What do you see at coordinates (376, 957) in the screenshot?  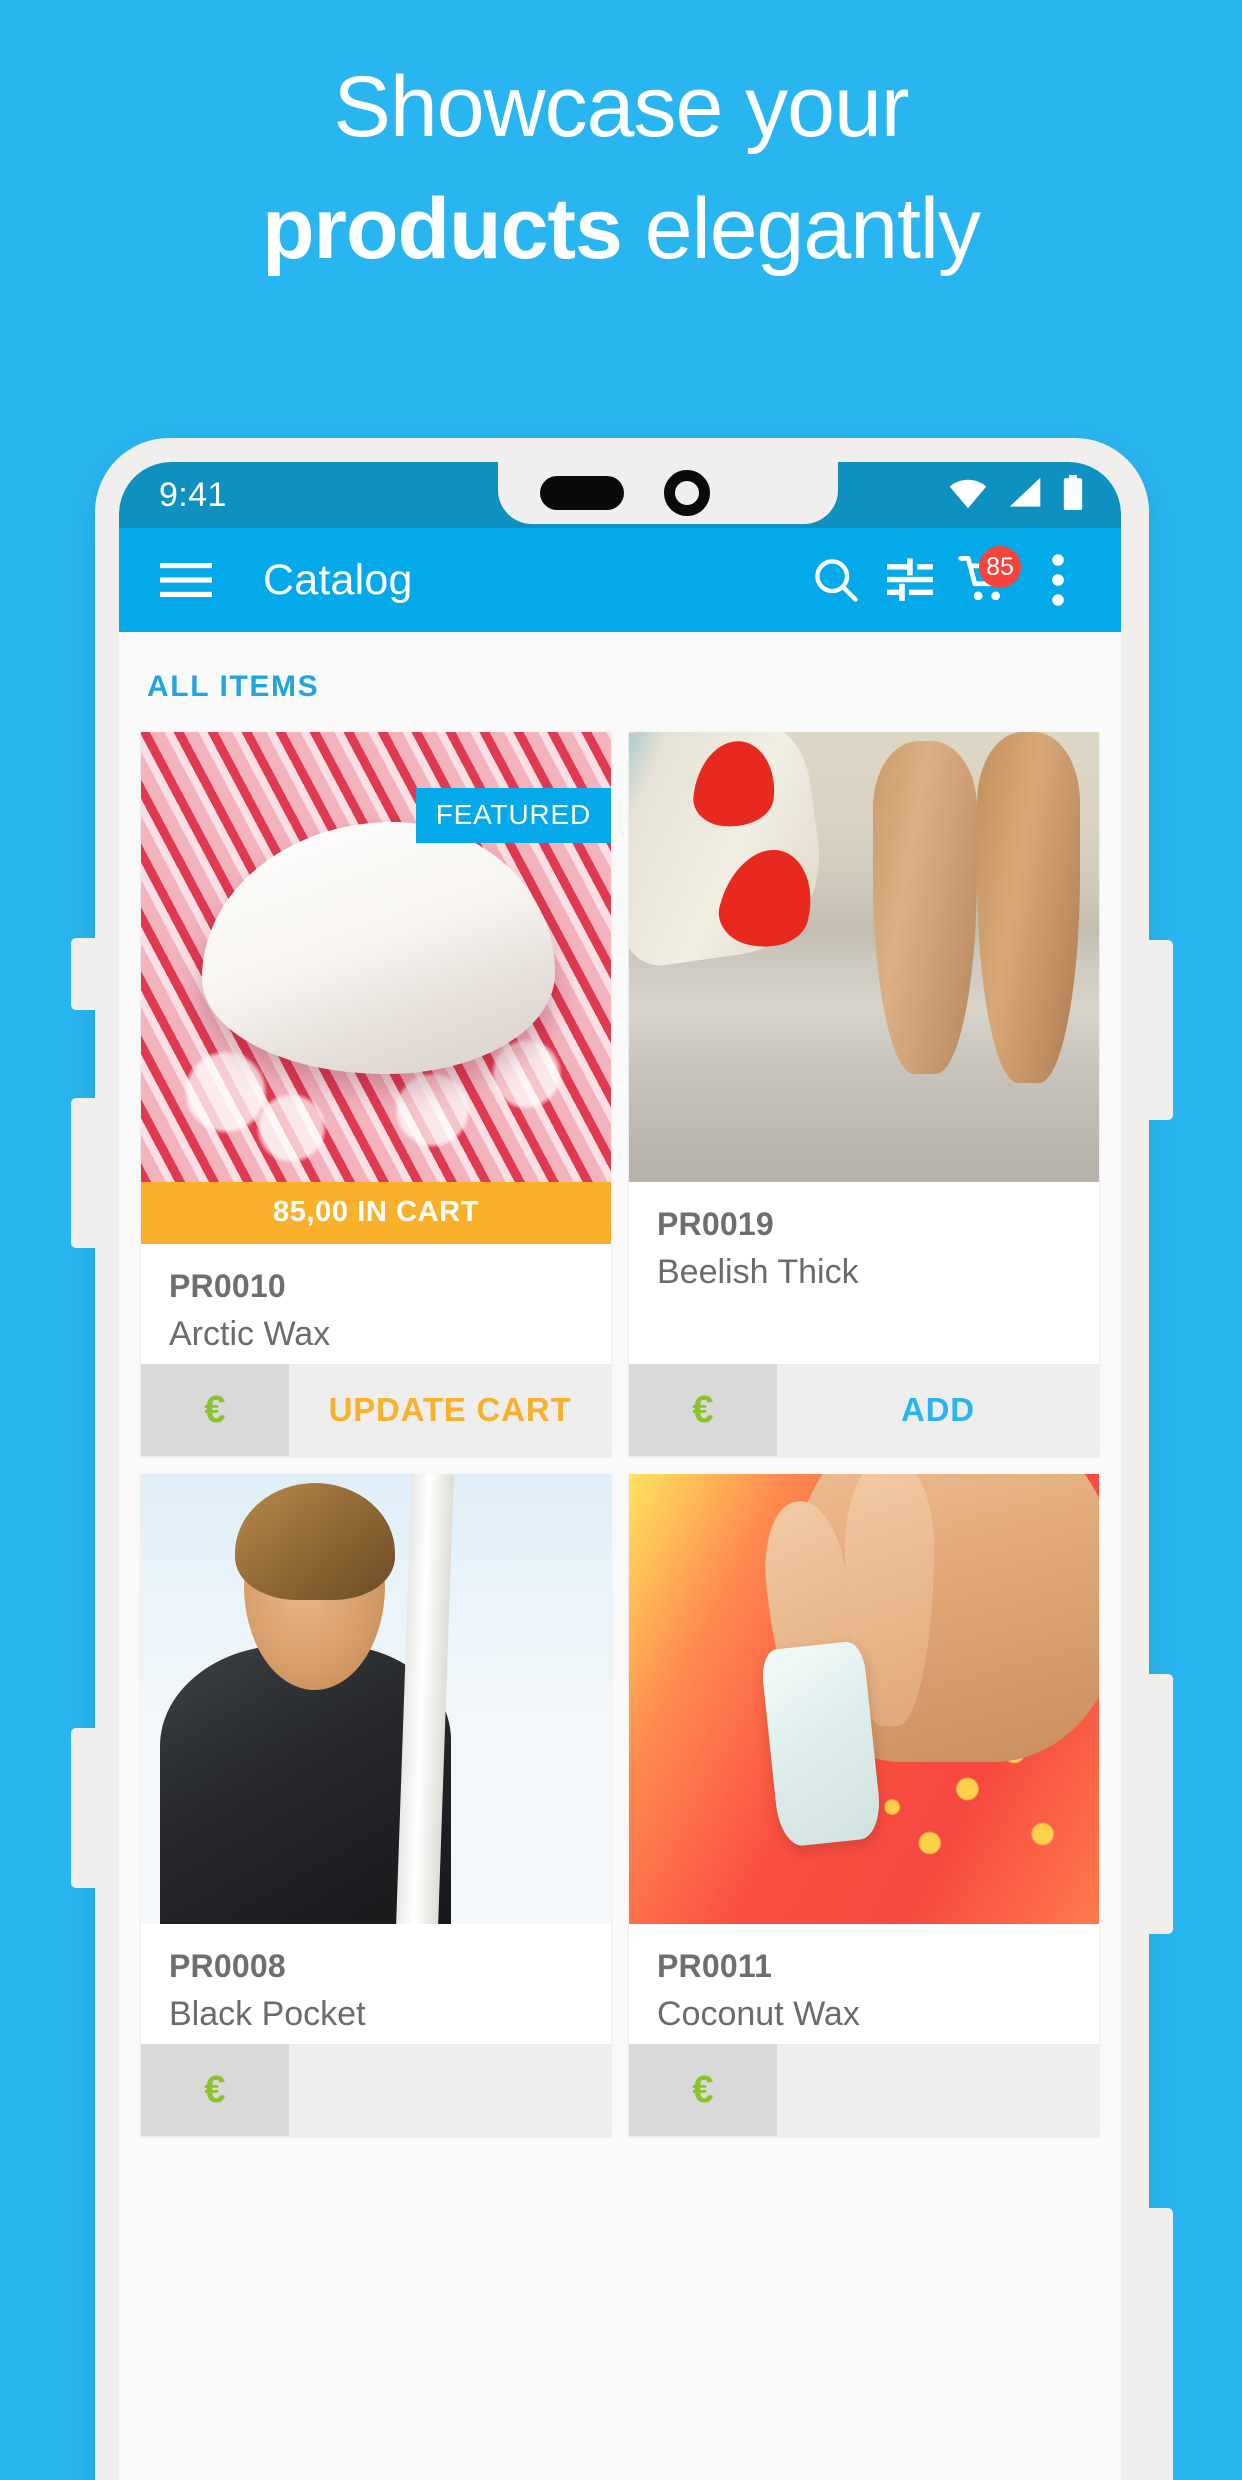 I see `product-image-container: FEATURED` at bounding box center [376, 957].